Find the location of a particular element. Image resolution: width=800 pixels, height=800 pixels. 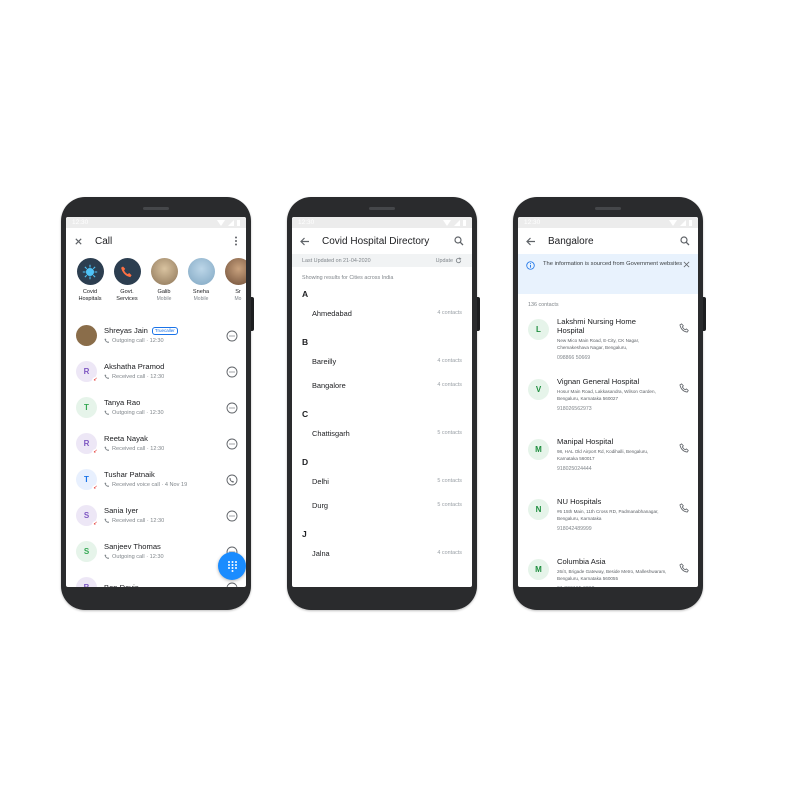

dialpad-button is located at coordinates (232, 566).